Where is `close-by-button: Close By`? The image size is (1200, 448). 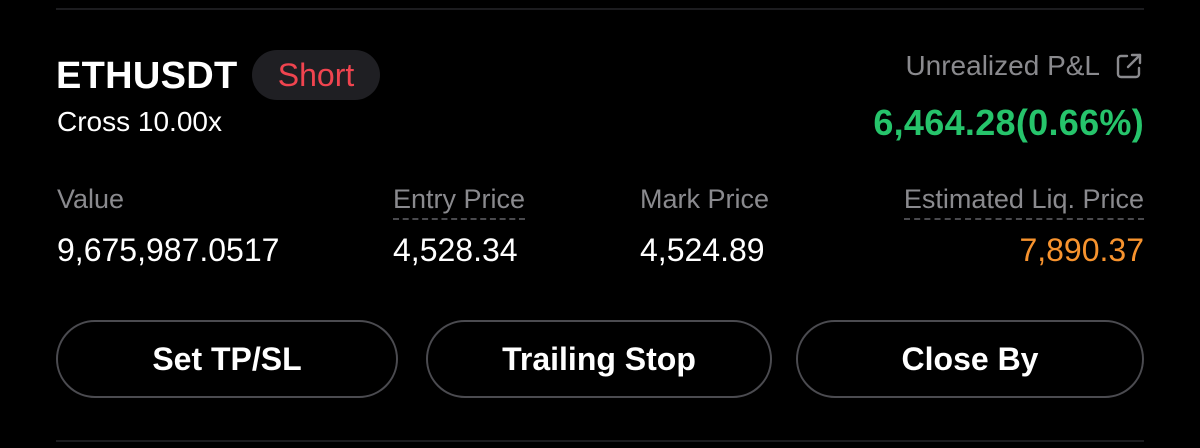
close-by-button: Close By is located at coordinates (970, 359).